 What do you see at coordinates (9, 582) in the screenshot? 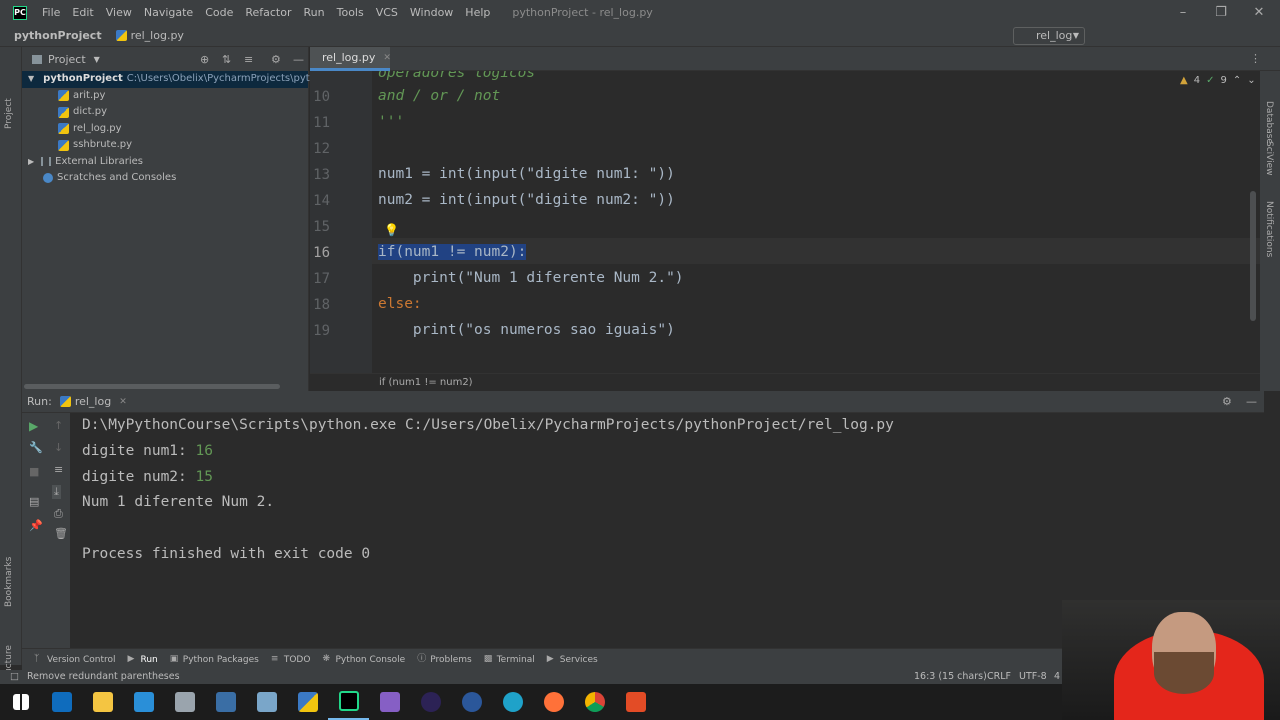
I see `bookmarks-toolwindow-label: Bookmarks` at bounding box center [9, 582].